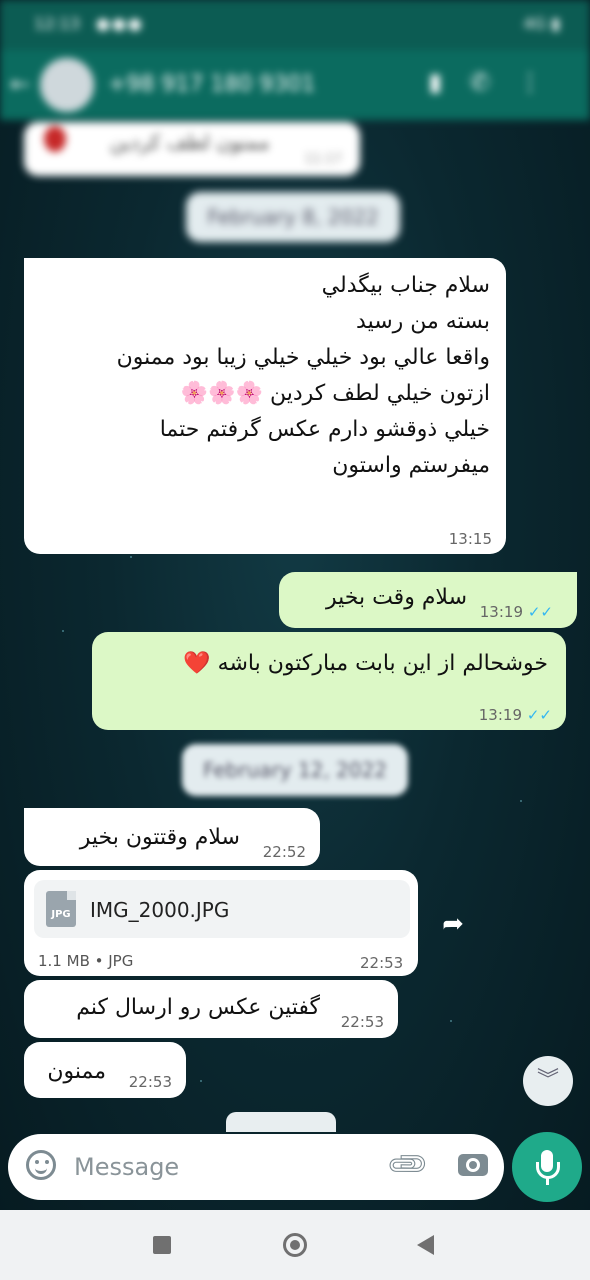  I want to click on status-bar: 12:13 ●●● 4G ▮, so click(295, 25).